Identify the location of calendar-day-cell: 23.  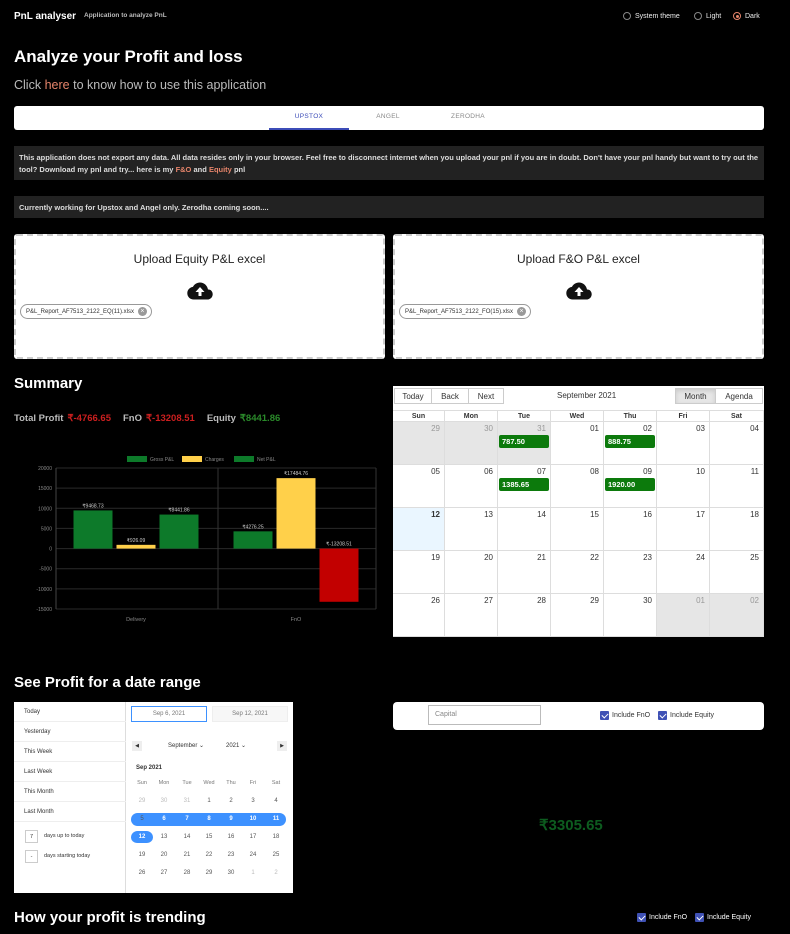
(630, 572).